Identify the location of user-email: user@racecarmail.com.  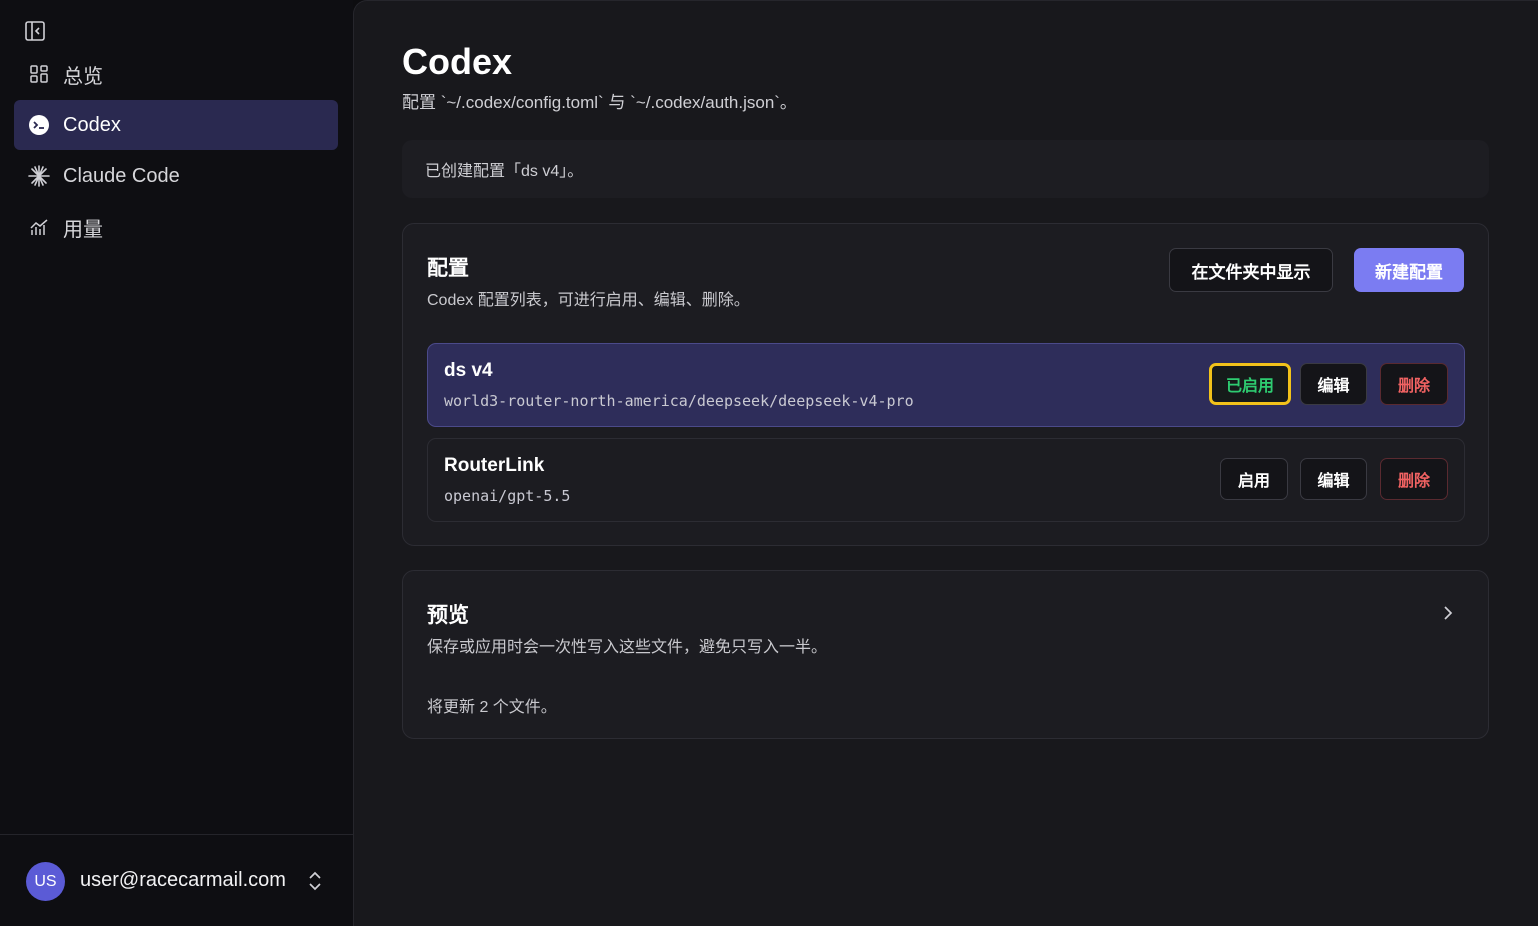
(183, 880).